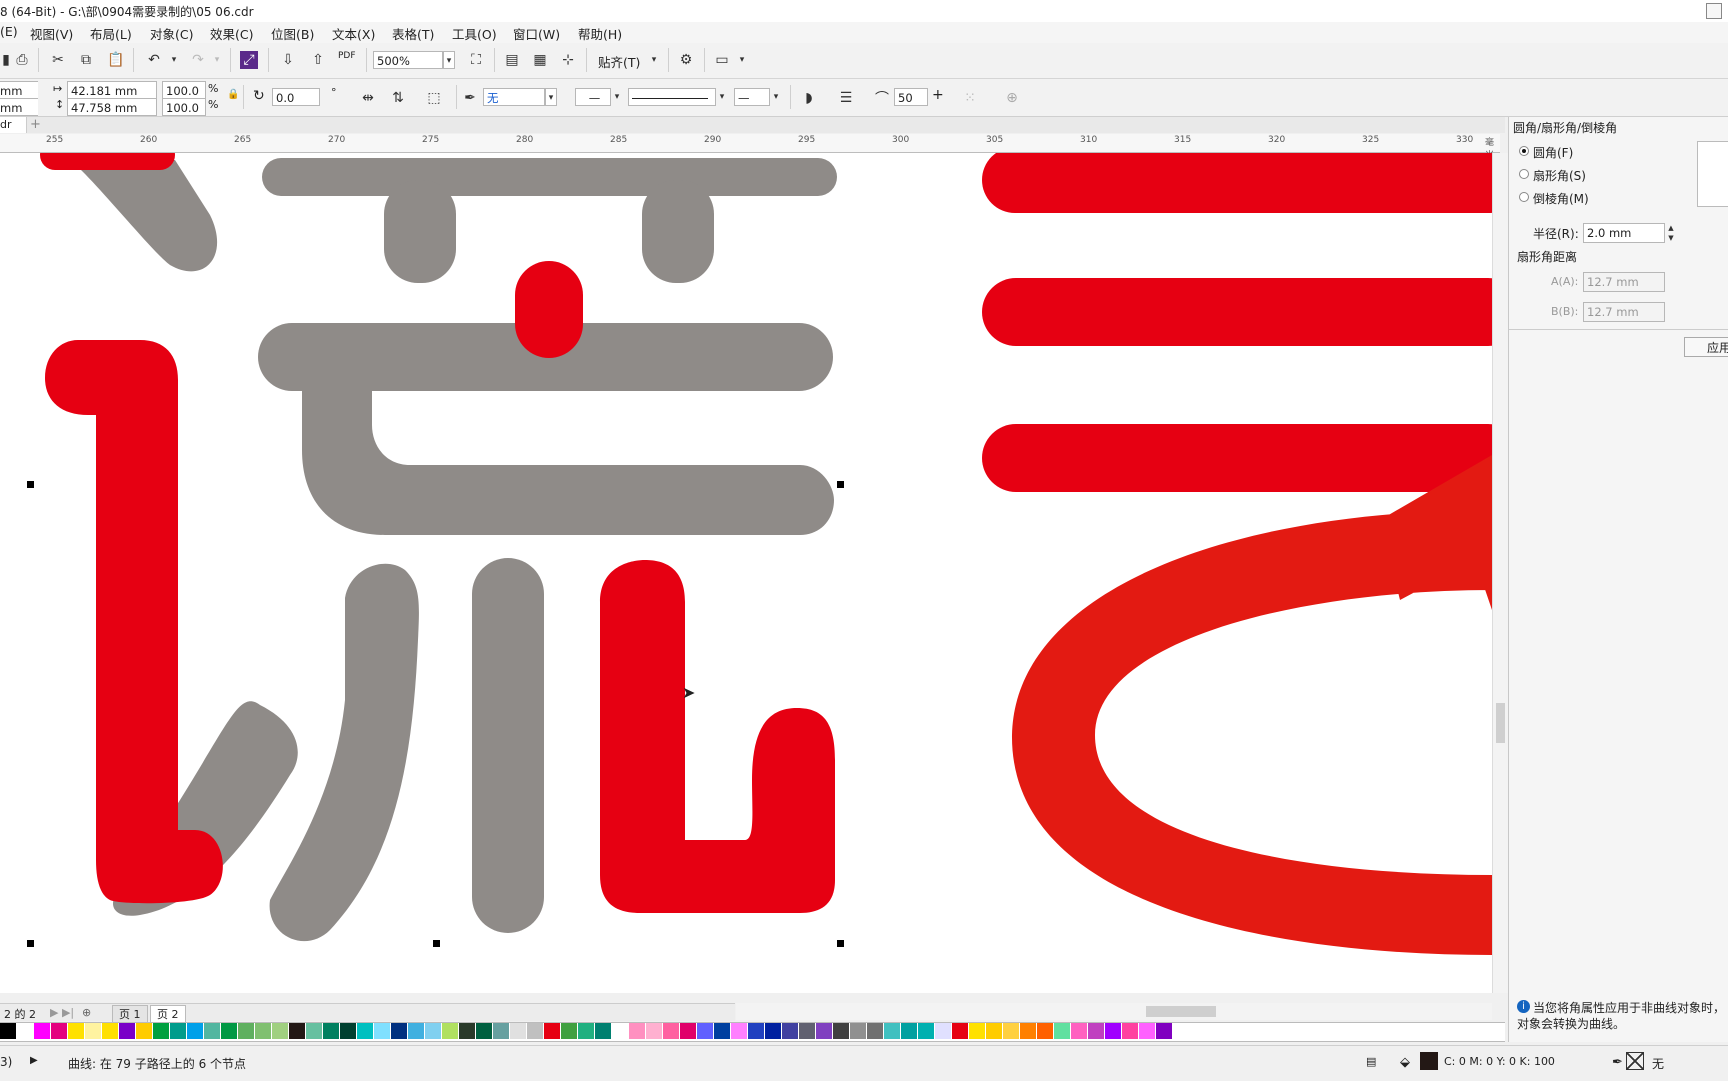 This screenshot has width=1728, height=1081. I want to click on line-end-dropdown-icon: ▾, so click(776, 97).